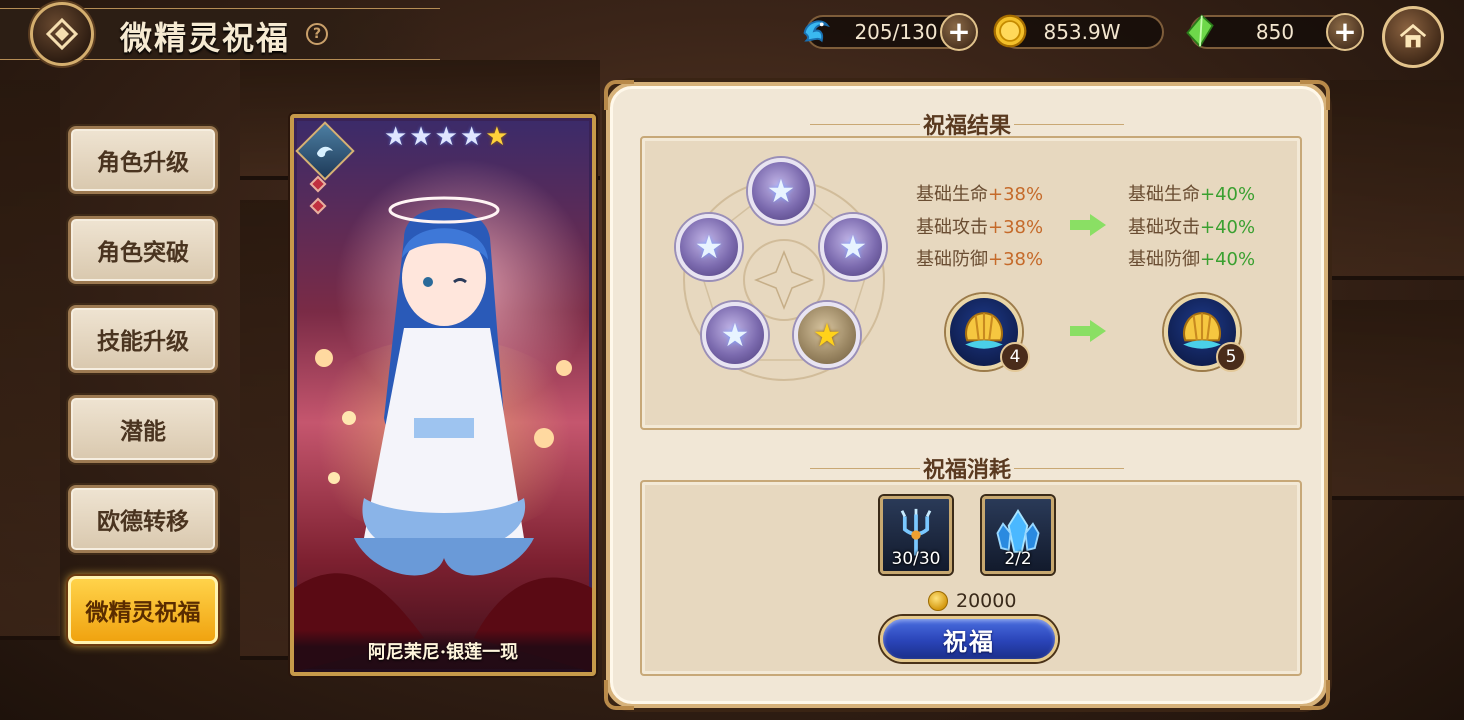 The width and height of the screenshot is (1464, 720). What do you see at coordinates (1018, 535) in the screenshot?
I see `crystal-item-slot: 2/2` at bounding box center [1018, 535].